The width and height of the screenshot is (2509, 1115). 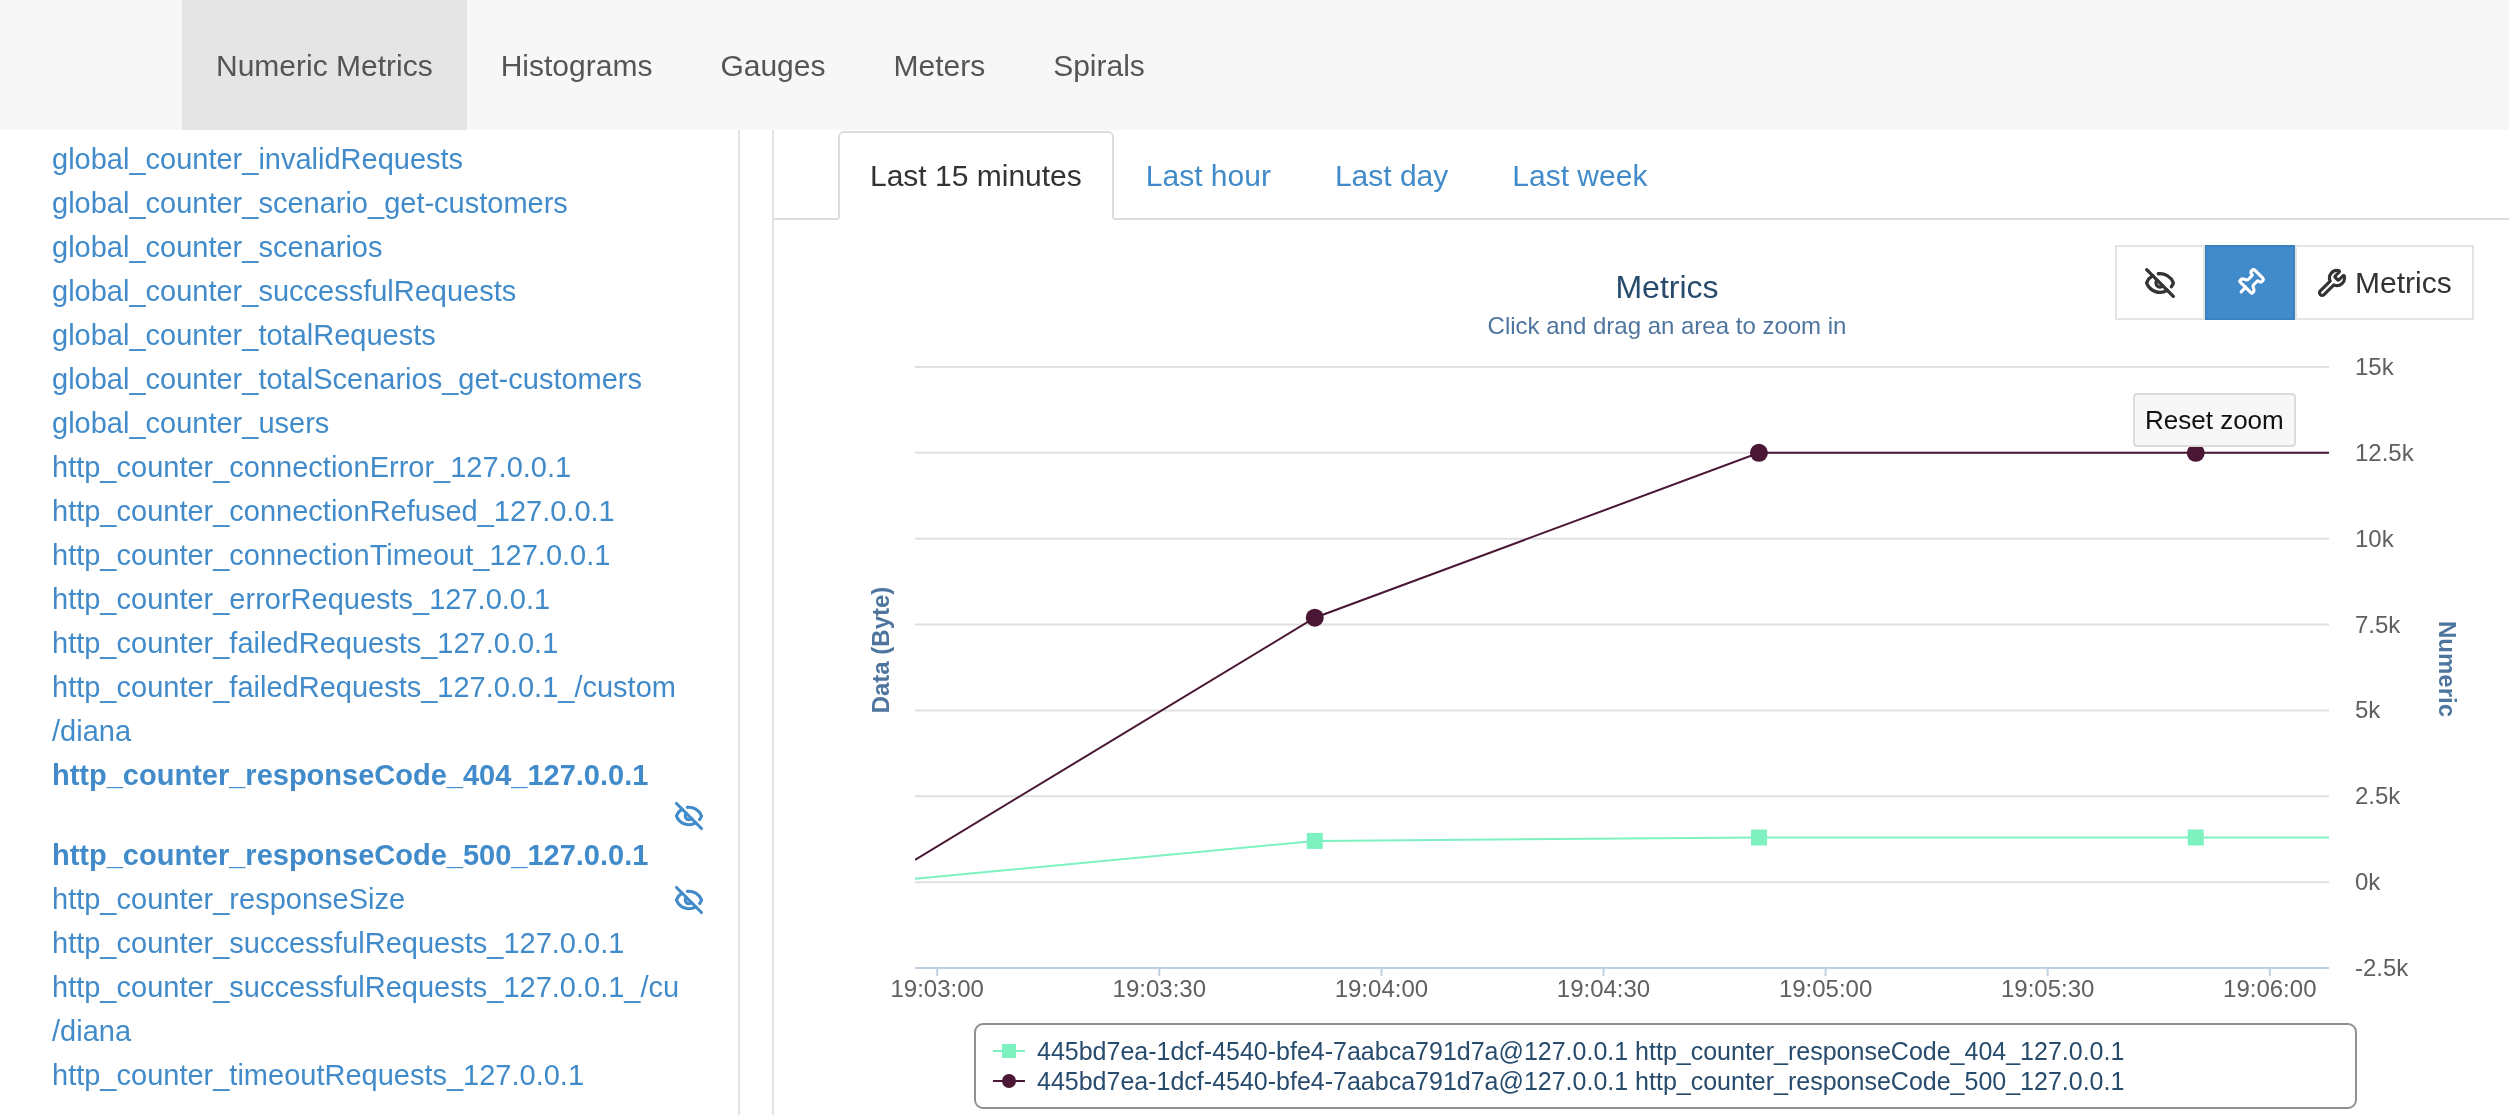 I want to click on metric-link: http_counter_connectionError_127.0.0.1, so click(x=312, y=468).